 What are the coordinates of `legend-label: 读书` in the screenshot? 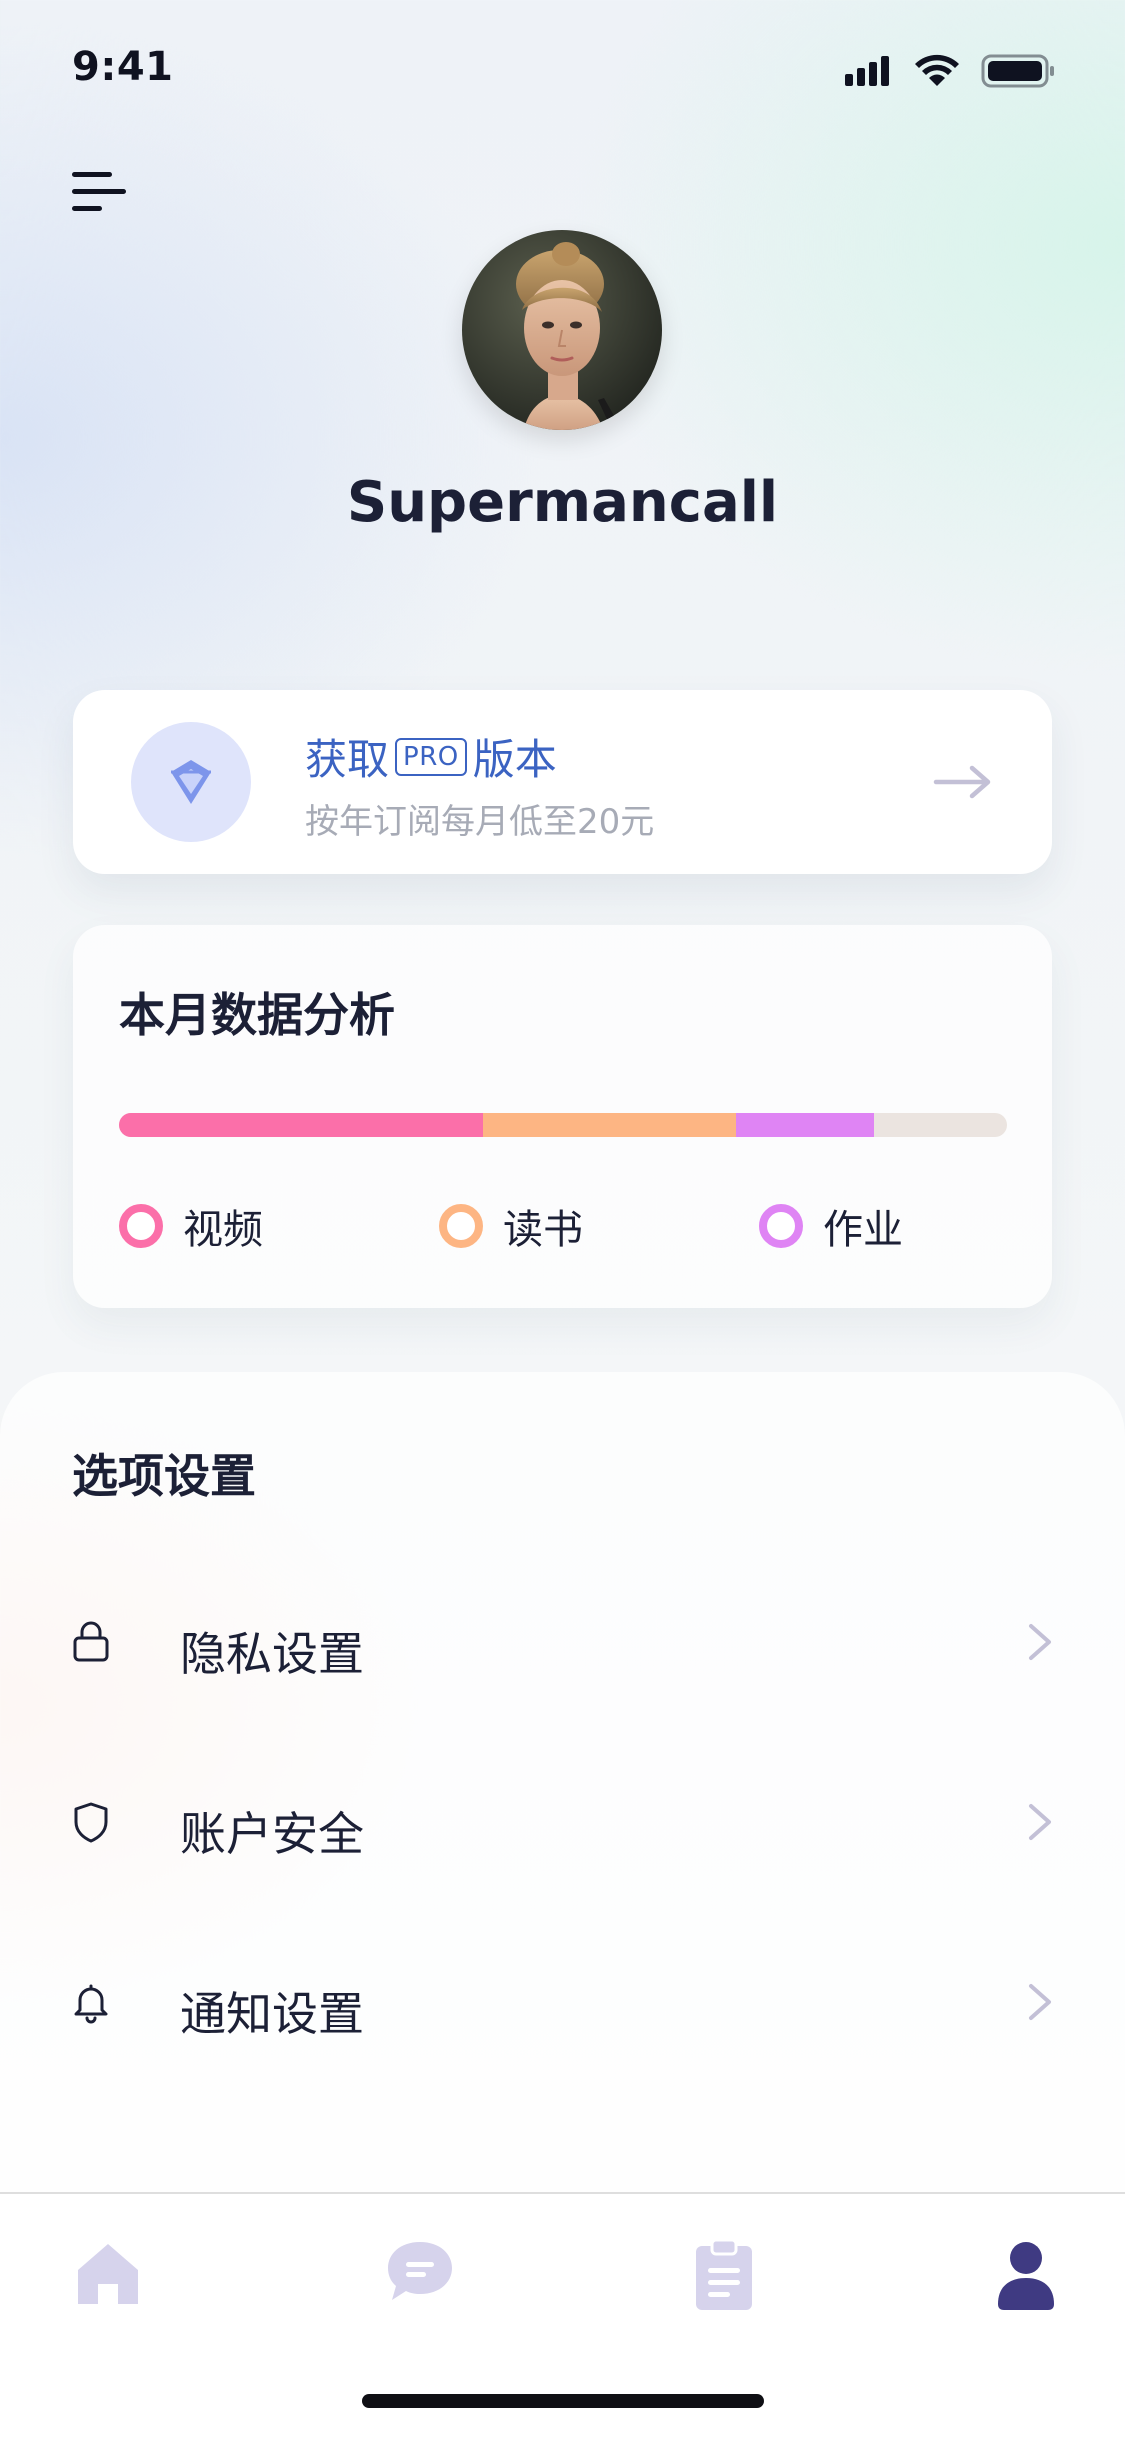 It's located at (543, 1230).